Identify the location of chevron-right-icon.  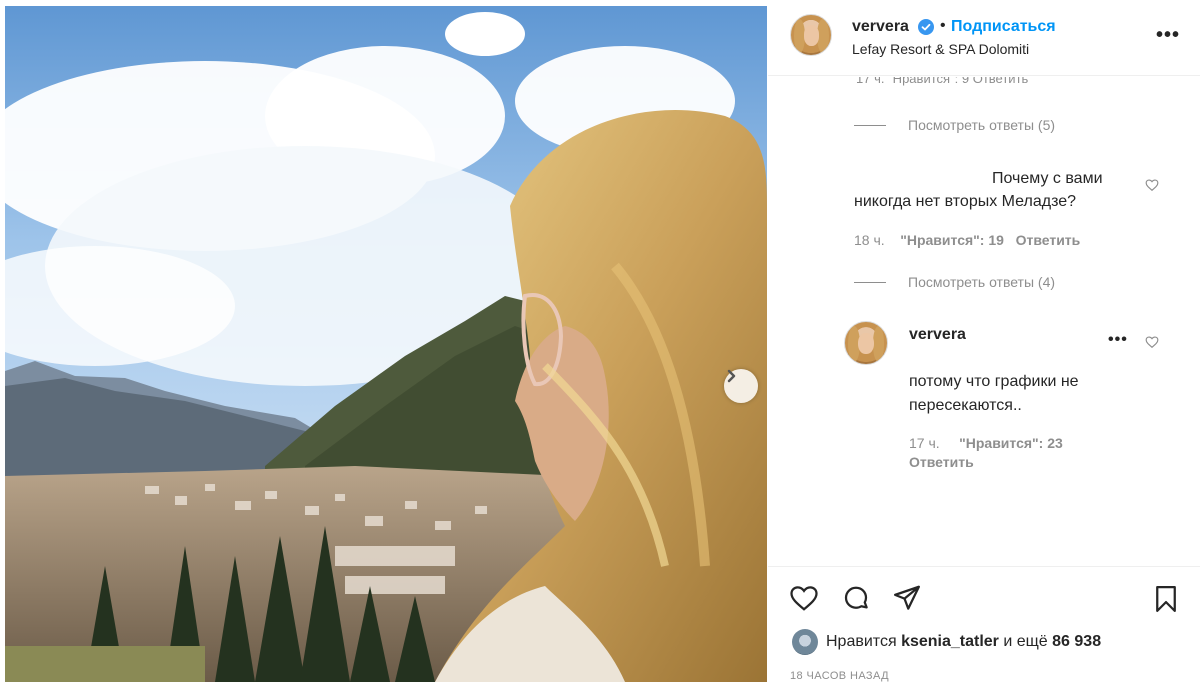
(731, 376).